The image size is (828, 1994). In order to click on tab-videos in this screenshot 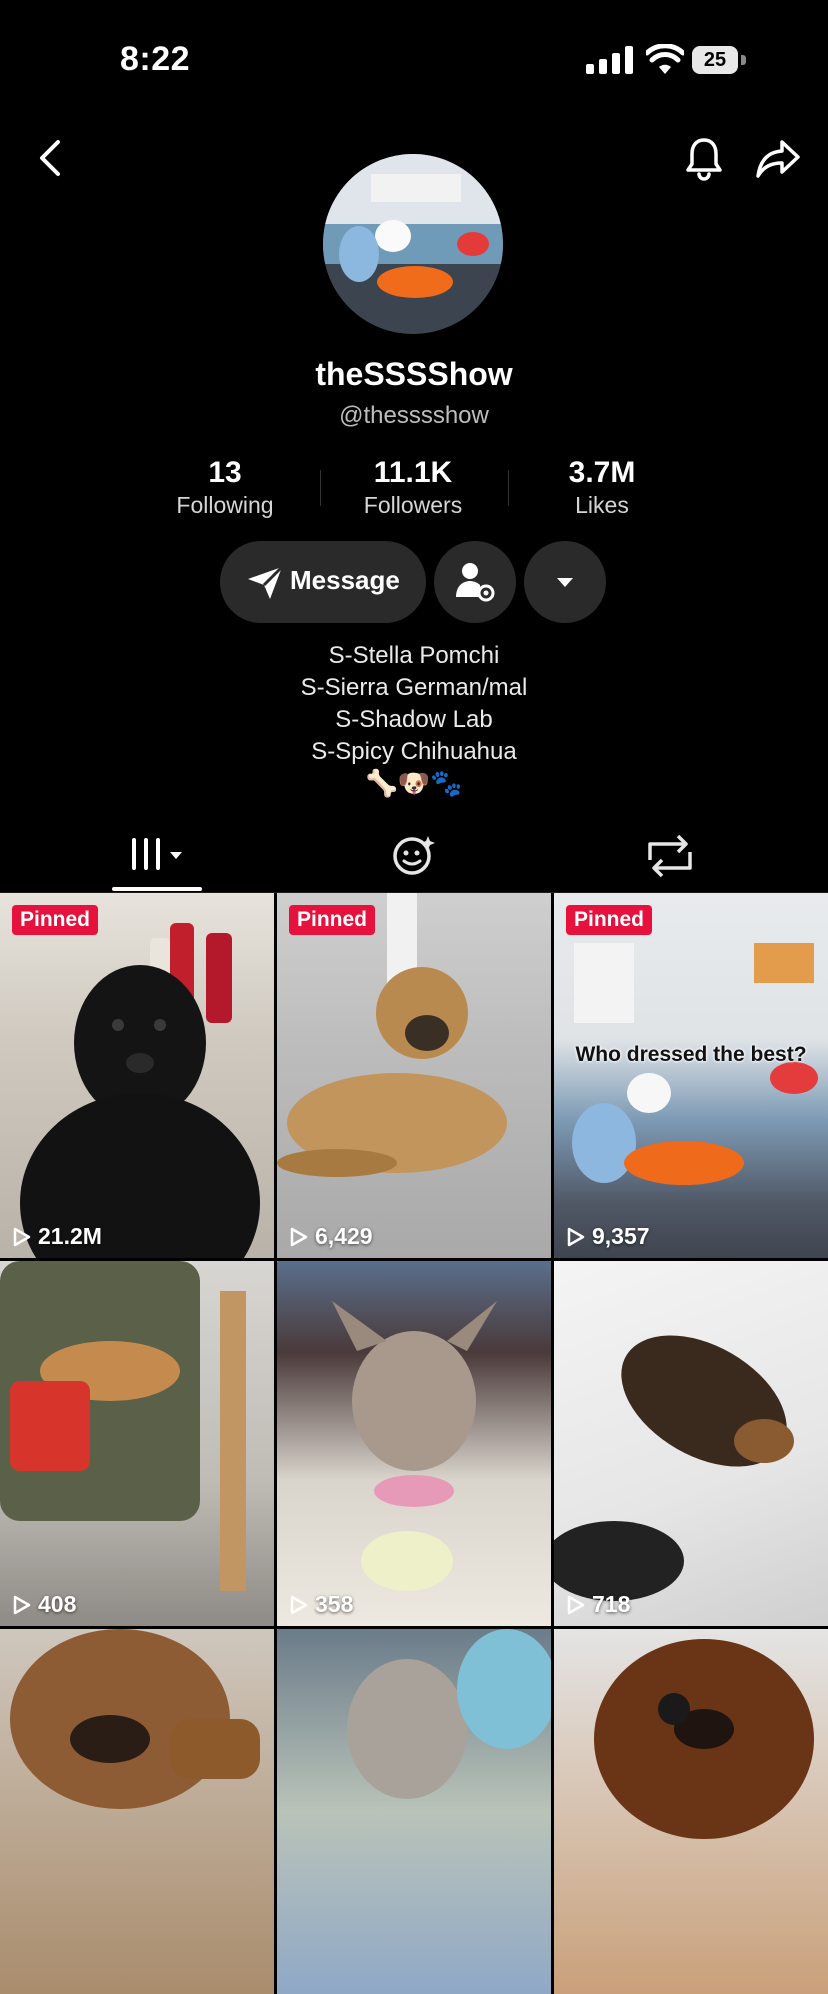, I will do `click(160, 856)`.